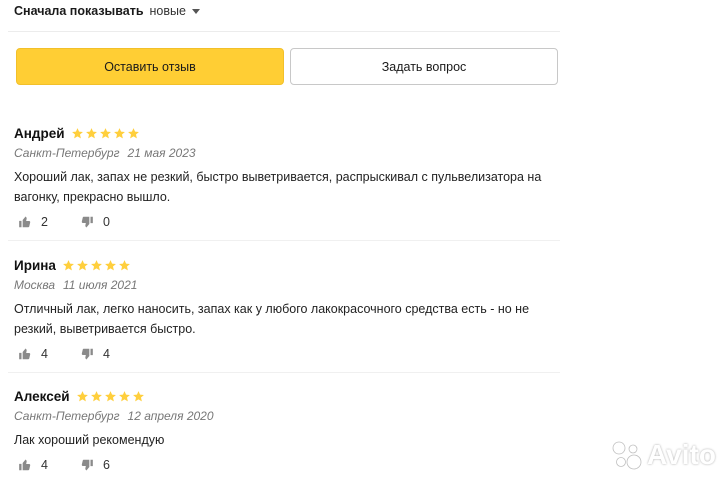 This screenshot has height=480, width=720. I want to click on sort-label: Сначала показывать, so click(79, 11).